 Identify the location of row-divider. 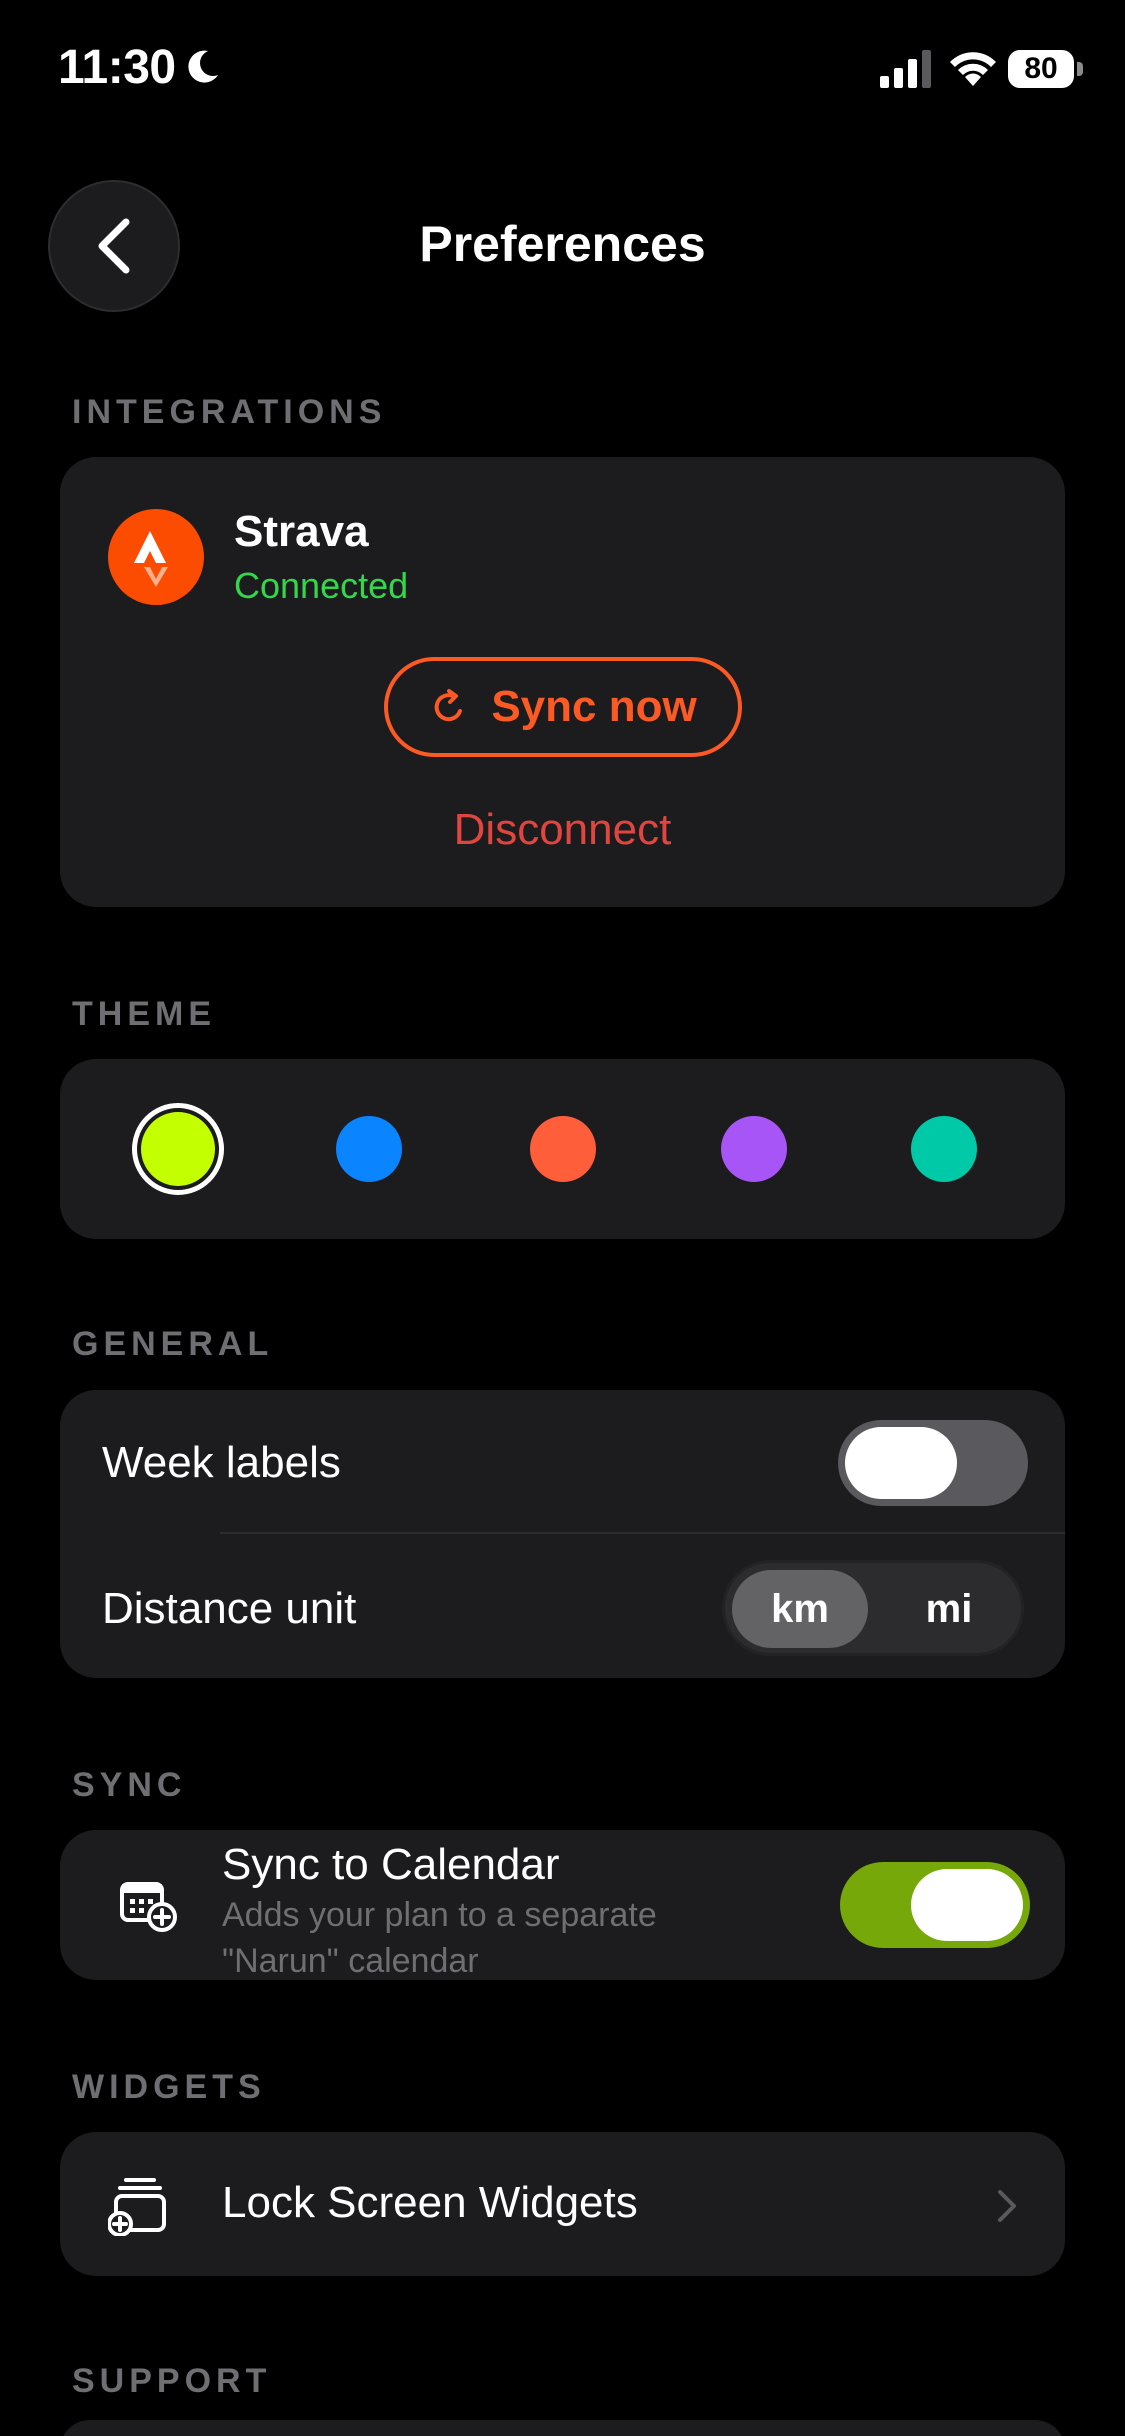
(642, 1533).